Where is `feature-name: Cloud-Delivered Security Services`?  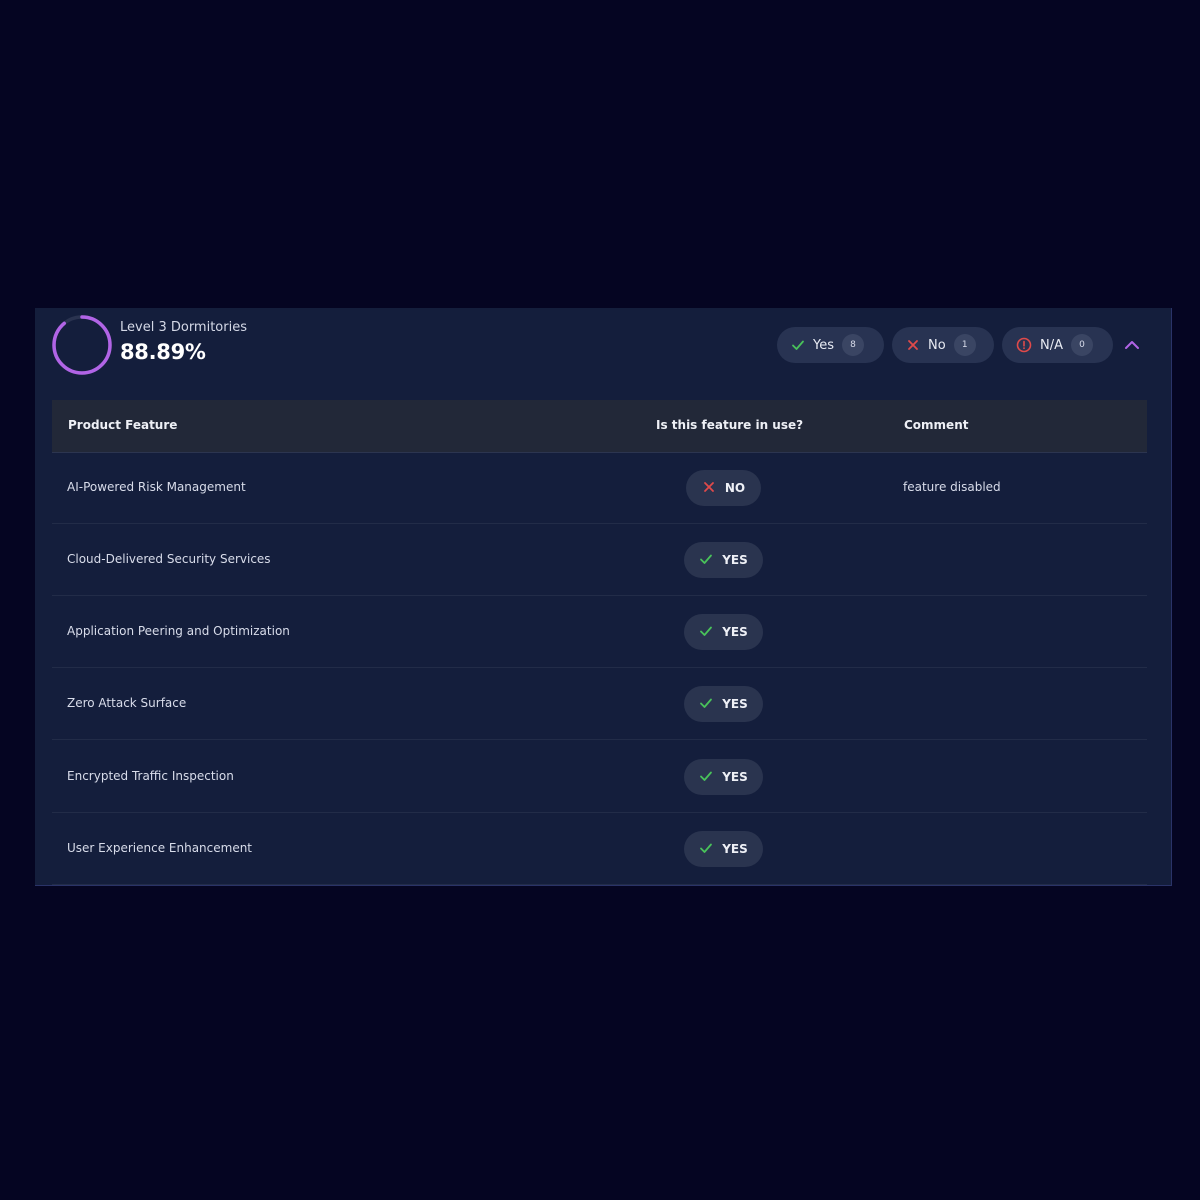 feature-name: Cloud-Delivered Security Services is located at coordinates (169, 559).